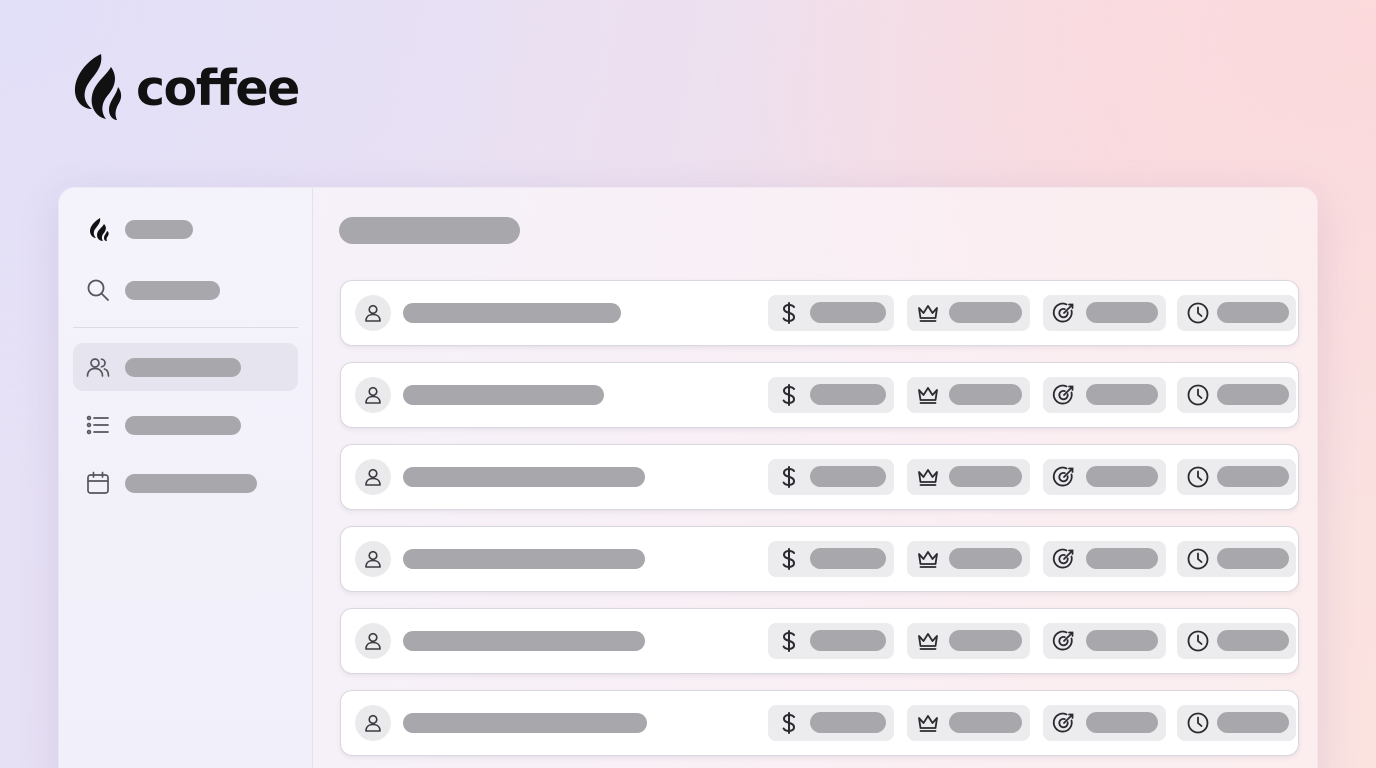 Image resolution: width=1376 pixels, height=768 pixels. Describe the element at coordinates (98, 425) in the screenshot. I see `list-icon` at that location.